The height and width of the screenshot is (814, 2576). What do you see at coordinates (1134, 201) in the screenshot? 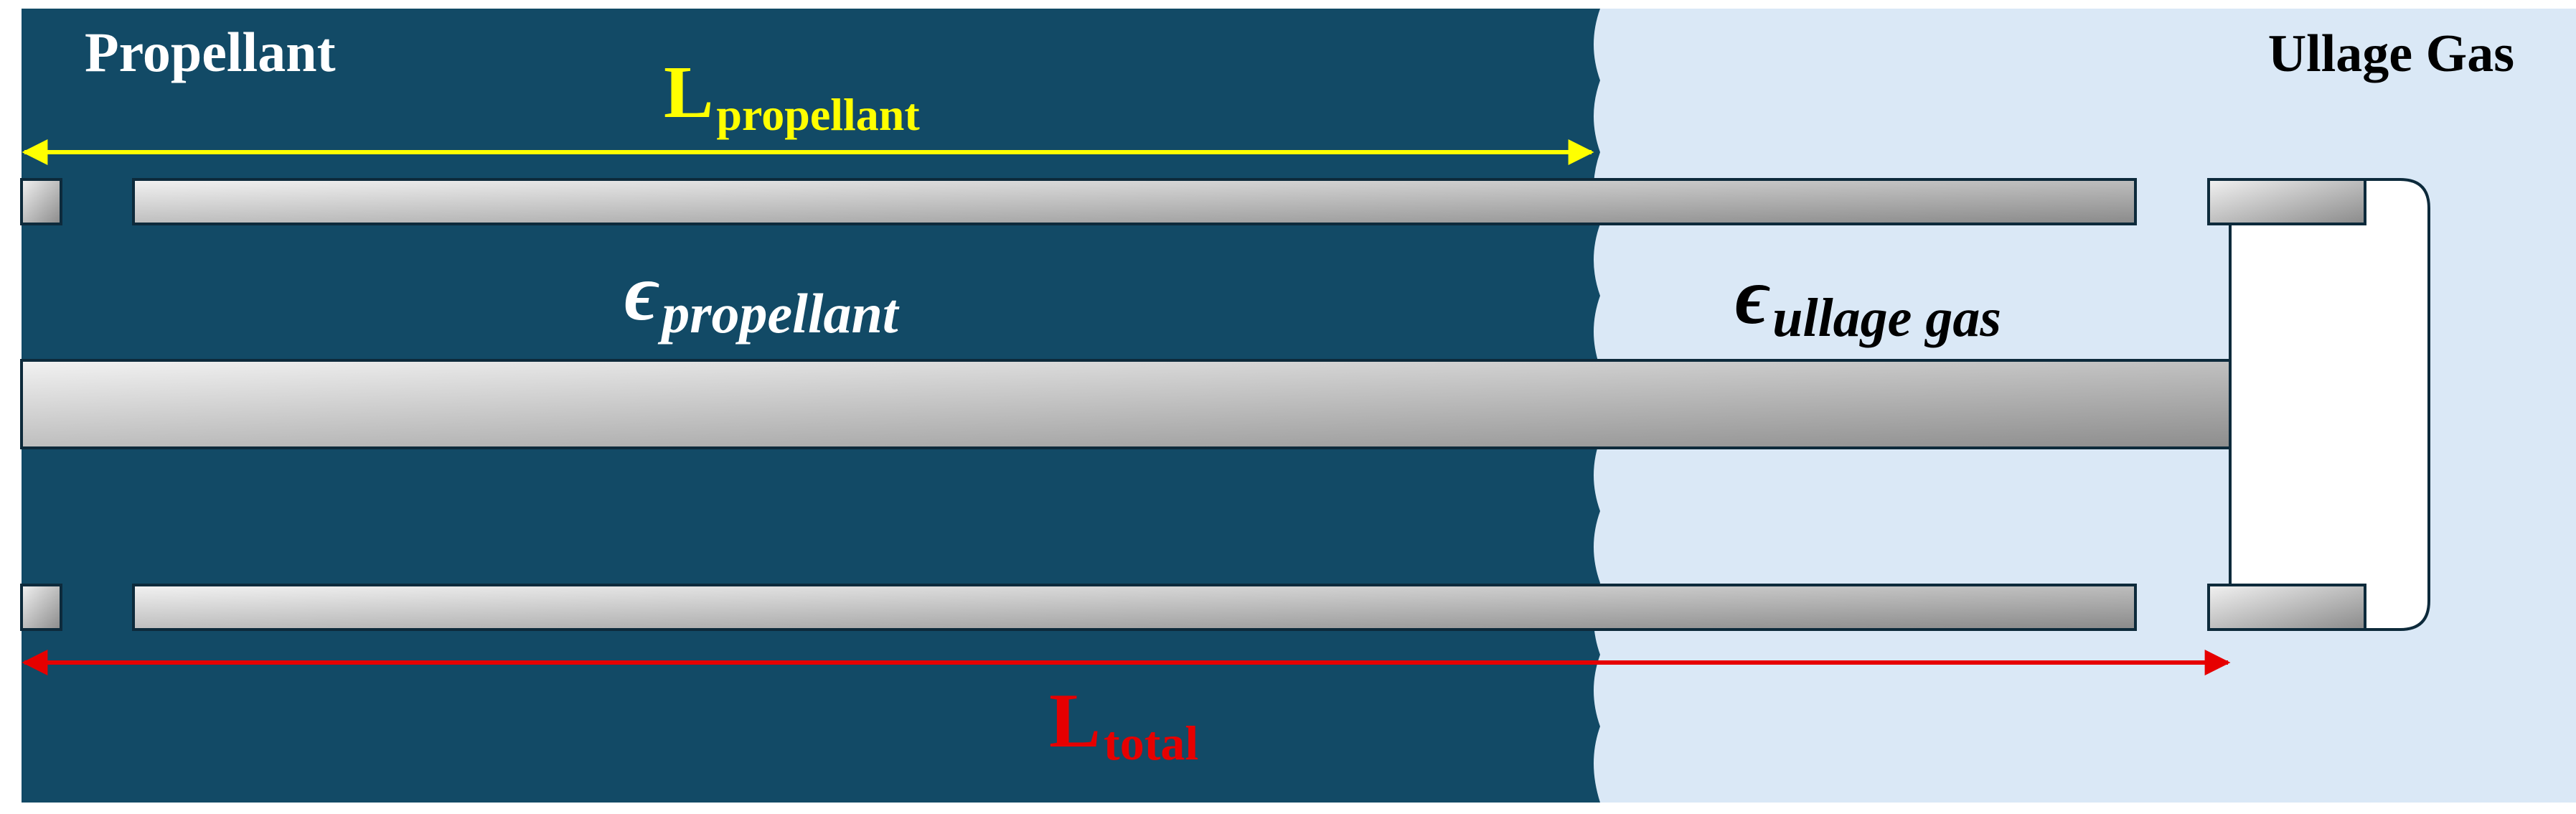
I see `top-tube-main` at bounding box center [1134, 201].